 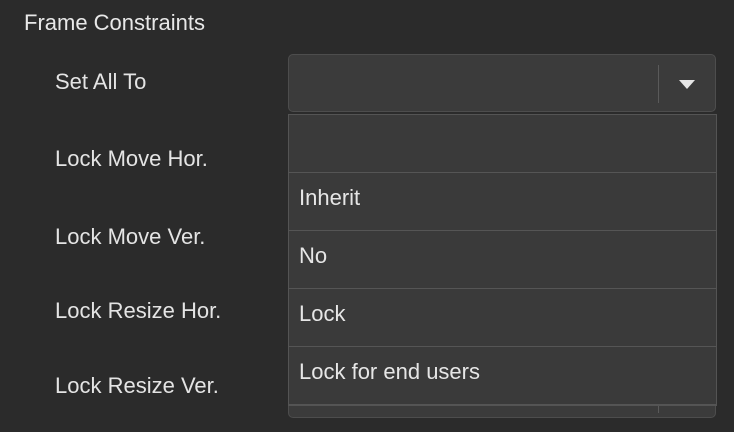 What do you see at coordinates (131, 158) in the screenshot?
I see `lock-move-hor-label: Lock Move Hor.` at bounding box center [131, 158].